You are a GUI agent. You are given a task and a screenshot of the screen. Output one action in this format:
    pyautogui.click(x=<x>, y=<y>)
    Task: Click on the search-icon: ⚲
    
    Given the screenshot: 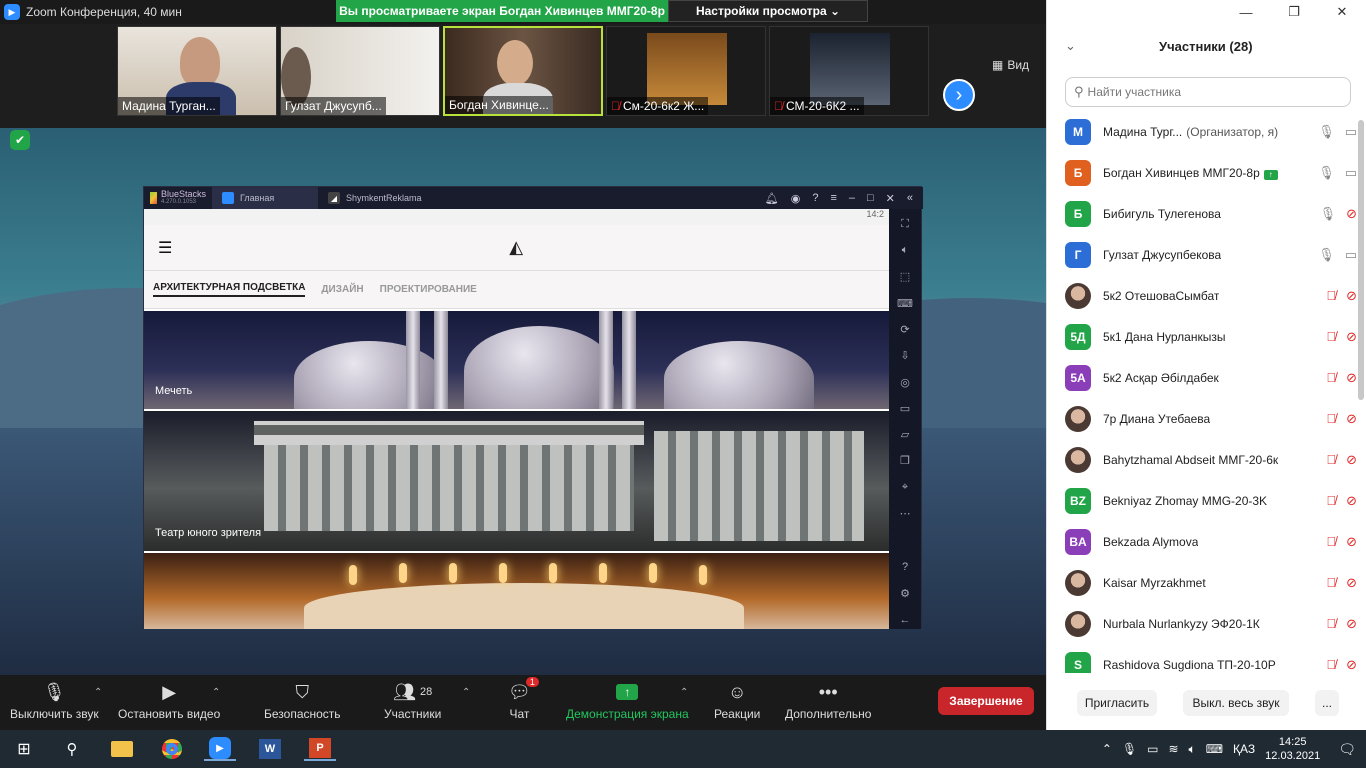 What is the action you would take?
    pyautogui.click(x=72, y=749)
    